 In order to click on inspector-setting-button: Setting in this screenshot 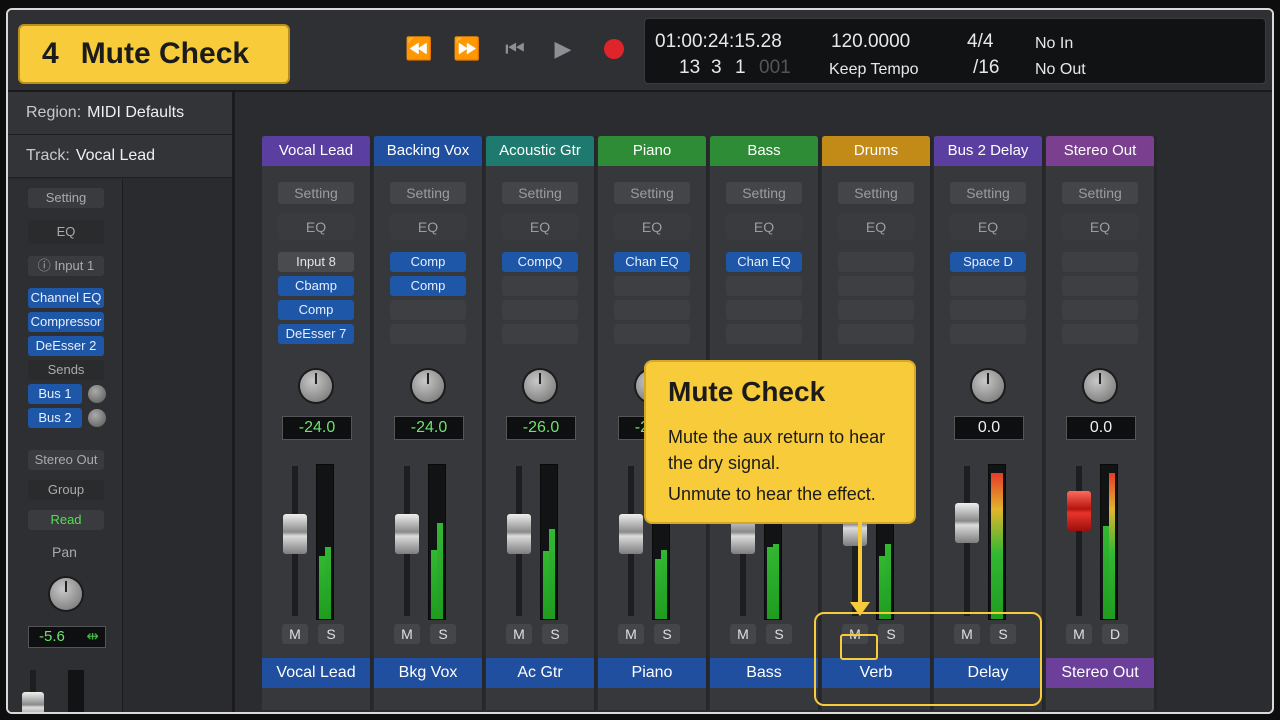, I will do `click(66, 198)`.